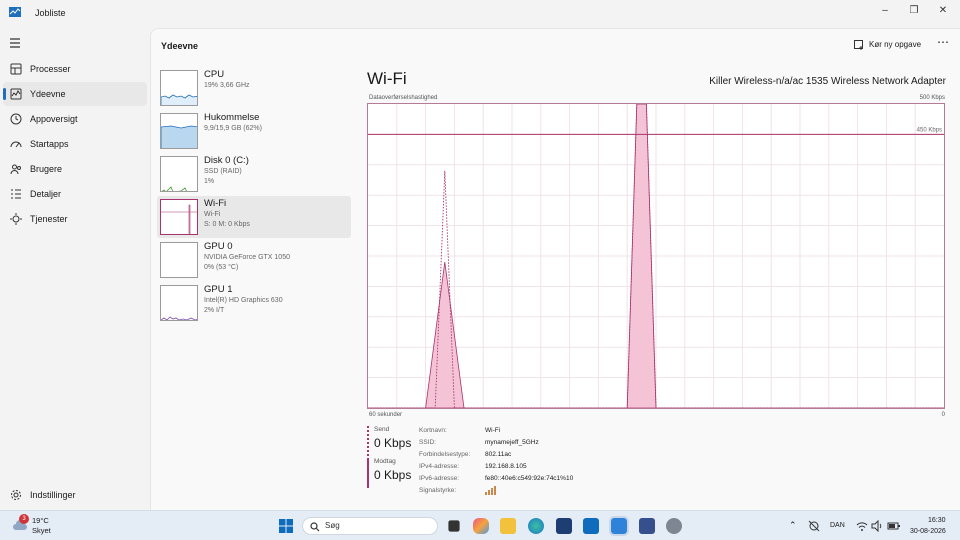  What do you see at coordinates (368, 441) in the screenshot?
I see `send-legend-swatch` at bounding box center [368, 441].